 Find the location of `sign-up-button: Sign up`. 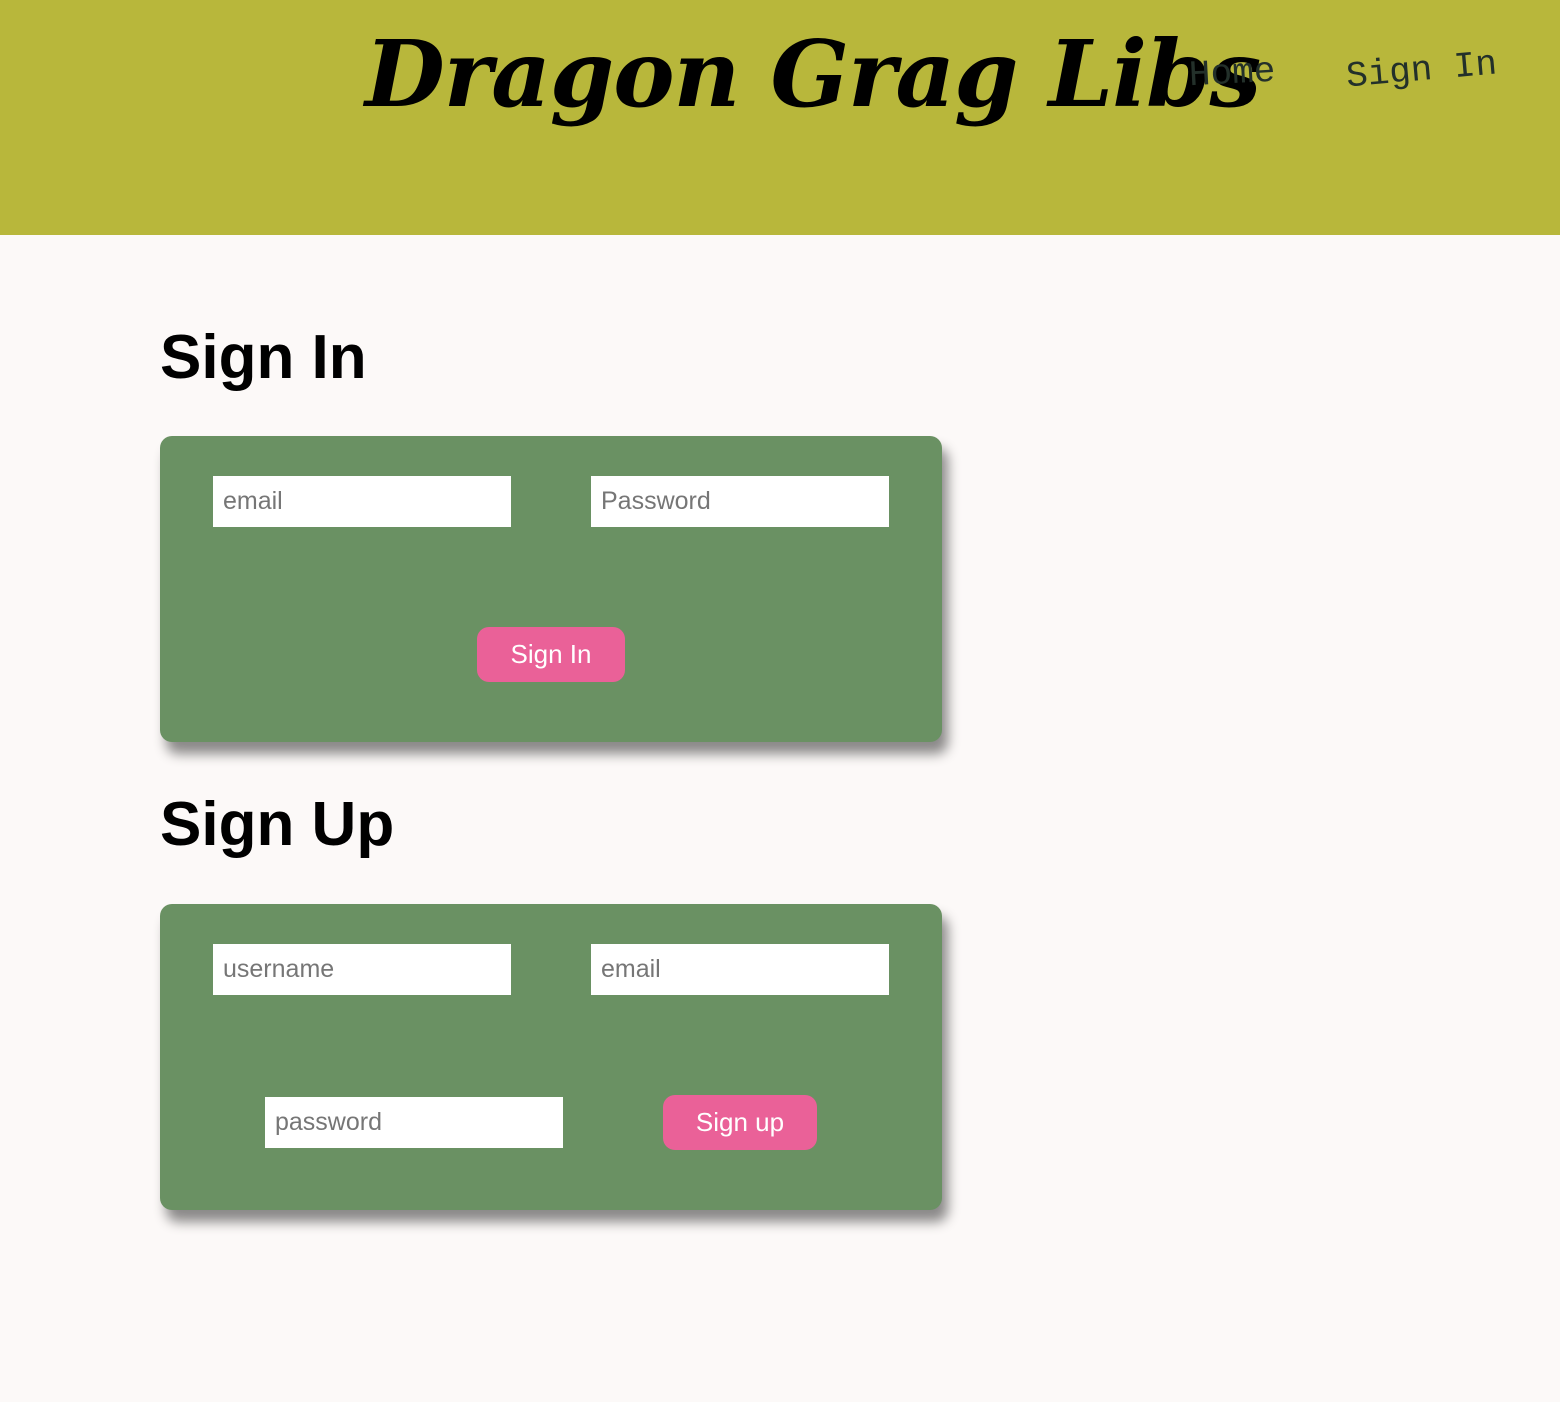

sign-up-button: Sign up is located at coordinates (740, 1122).